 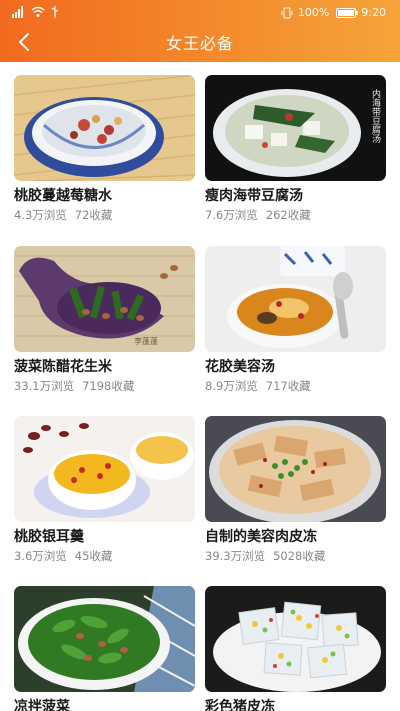 I want to click on recipe-card: 凉拌菠菜, so click(x=104, y=648).